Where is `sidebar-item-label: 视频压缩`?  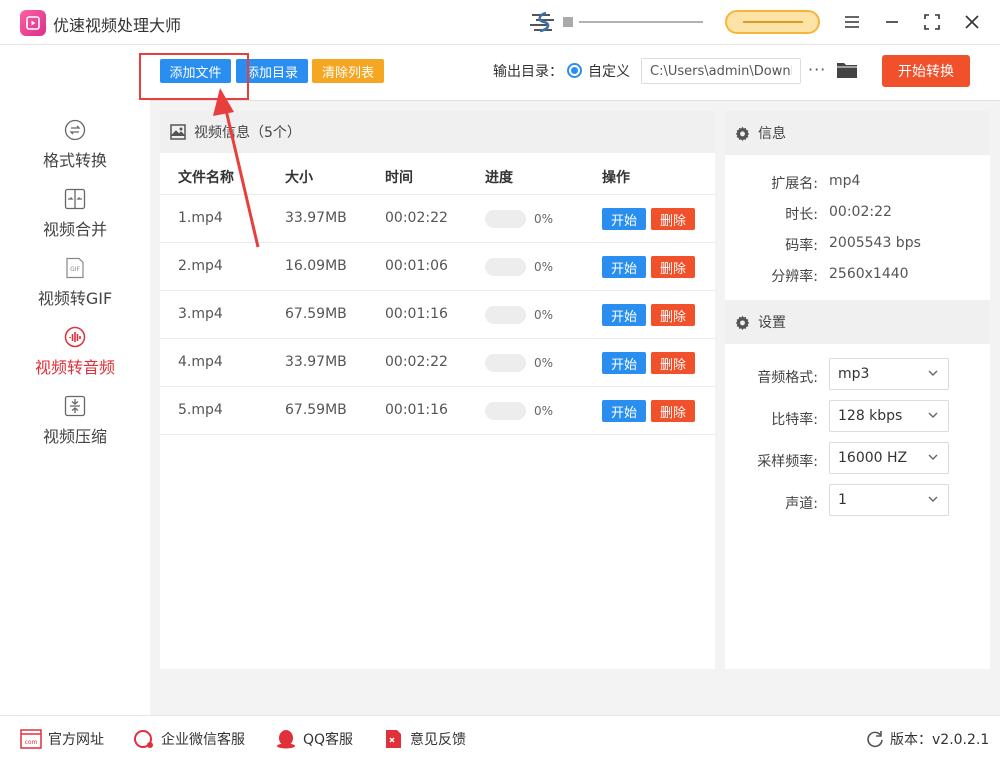
sidebar-item-label: 视频压缩 is located at coordinates (74, 436).